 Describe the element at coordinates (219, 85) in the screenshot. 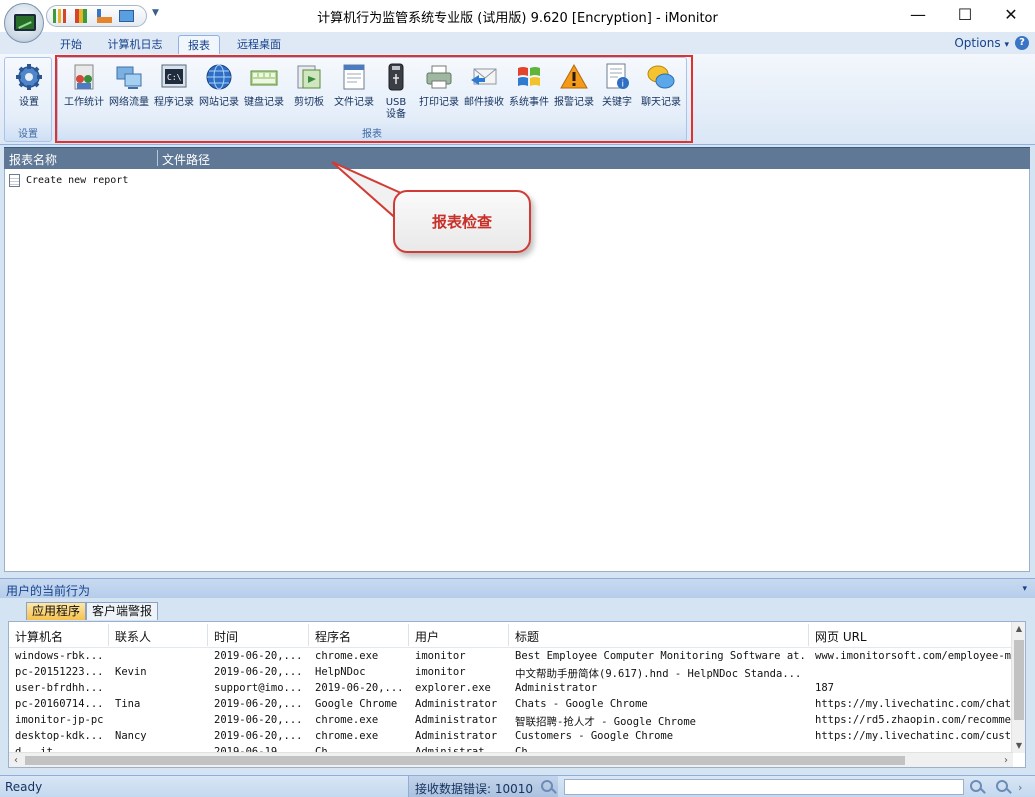

I see `report-button-website-log: 网站记录` at that location.